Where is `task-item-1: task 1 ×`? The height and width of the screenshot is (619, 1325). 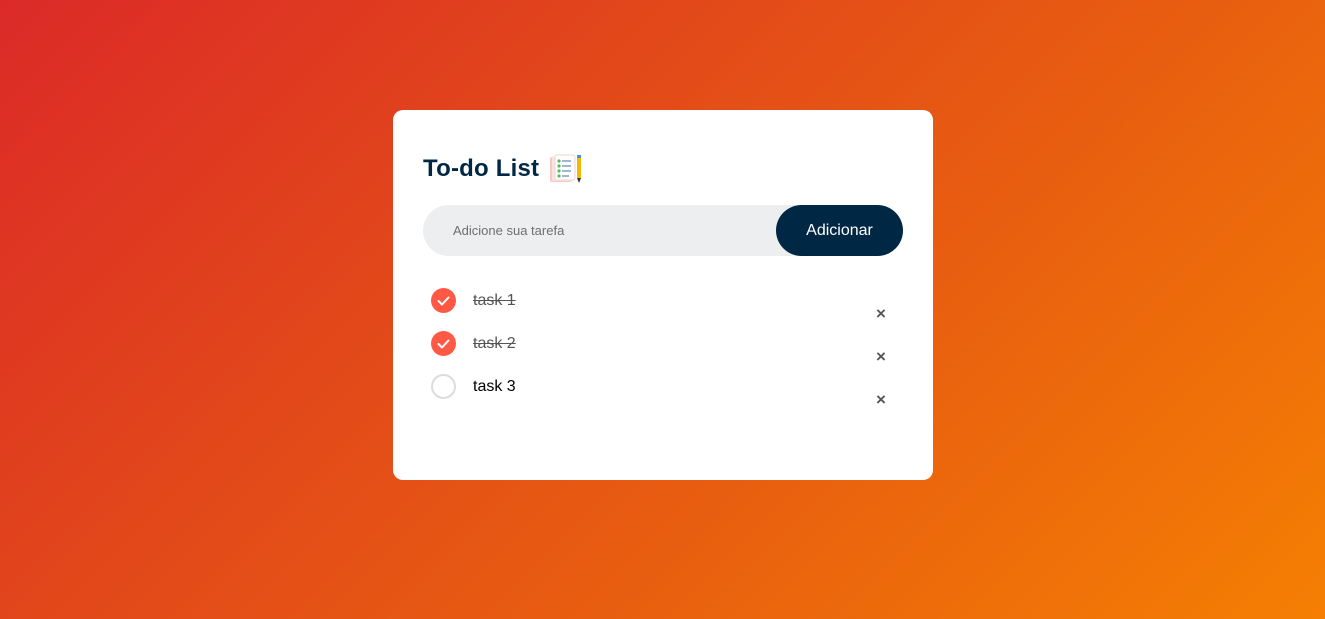 task-item-1: task 1 × is located at coordinates (663, 301).